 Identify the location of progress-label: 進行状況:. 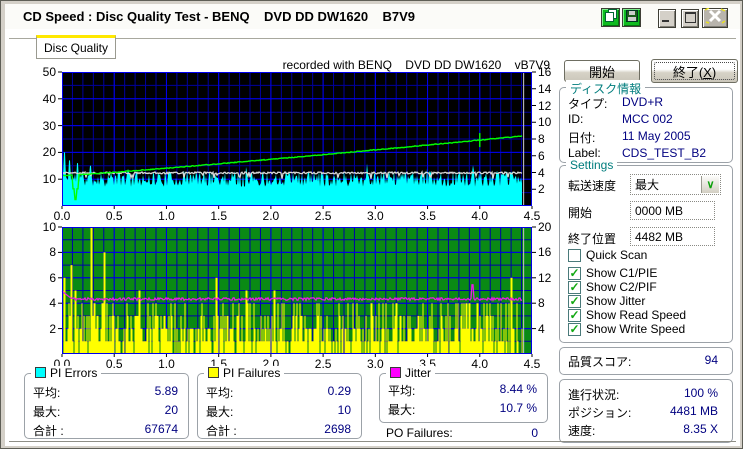
(594, 395).